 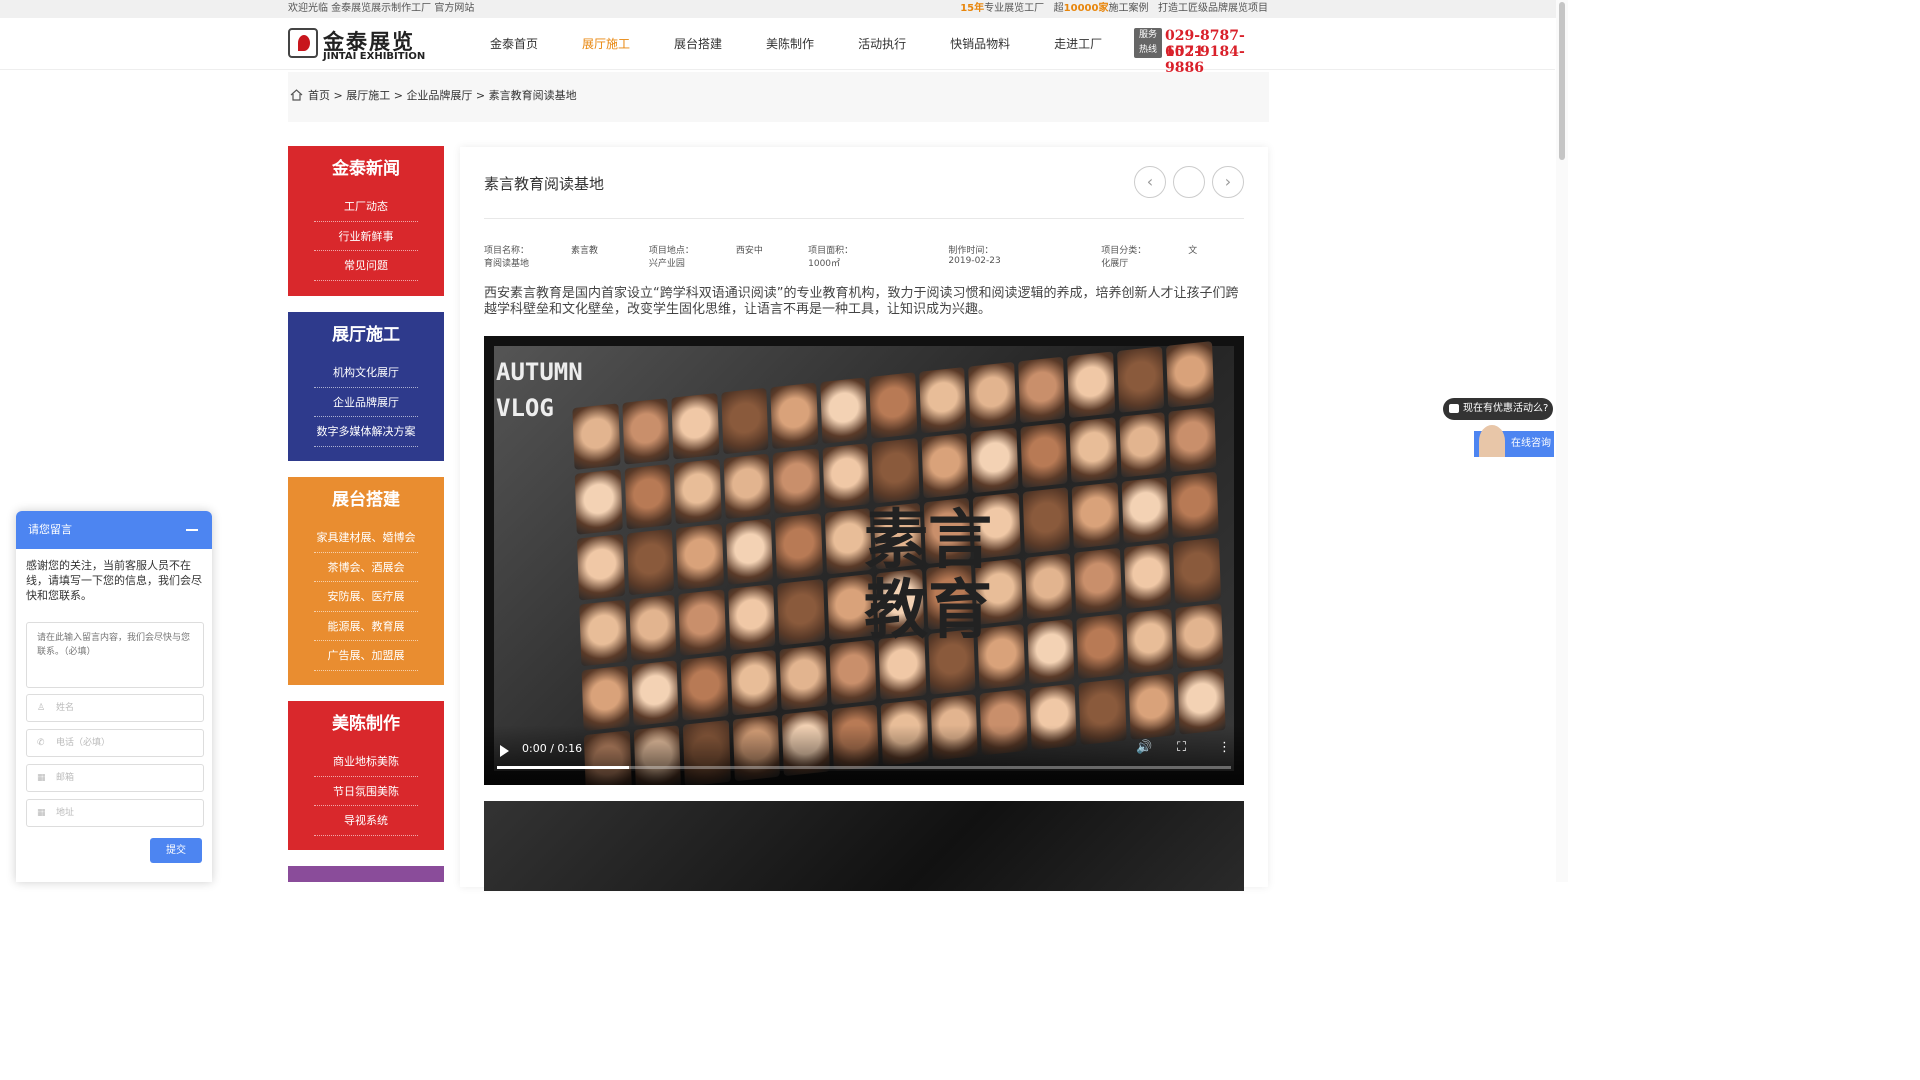 What do you see at coordinates (552, 748) in the screenshot?
I see `video-time: 0:00 / 0:16` at bounding box center [552, 748].